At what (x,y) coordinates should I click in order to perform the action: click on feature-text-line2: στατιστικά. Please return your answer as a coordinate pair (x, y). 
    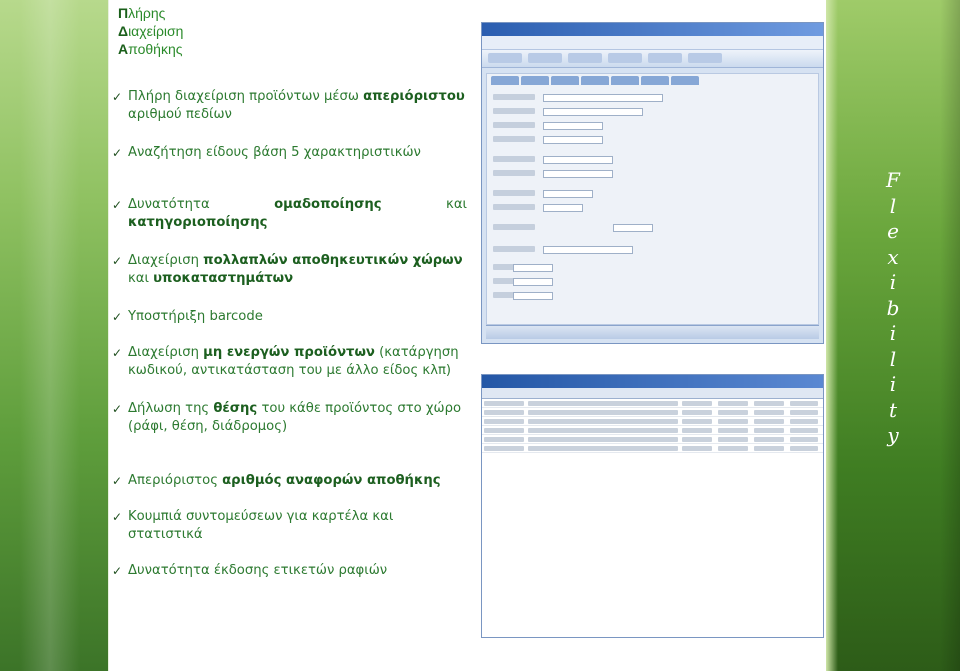
    Looking at the image, I should click on (165, 534).